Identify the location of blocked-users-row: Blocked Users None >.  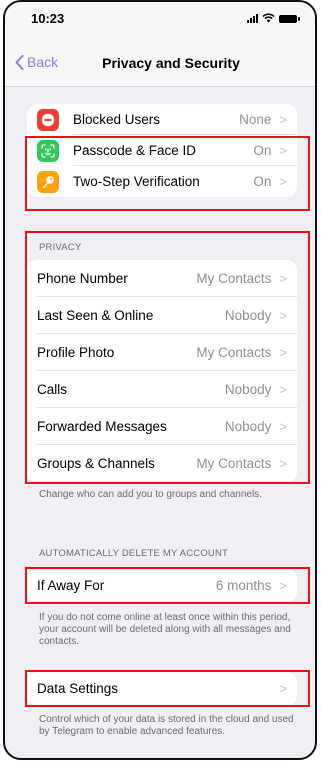
(162, 119).